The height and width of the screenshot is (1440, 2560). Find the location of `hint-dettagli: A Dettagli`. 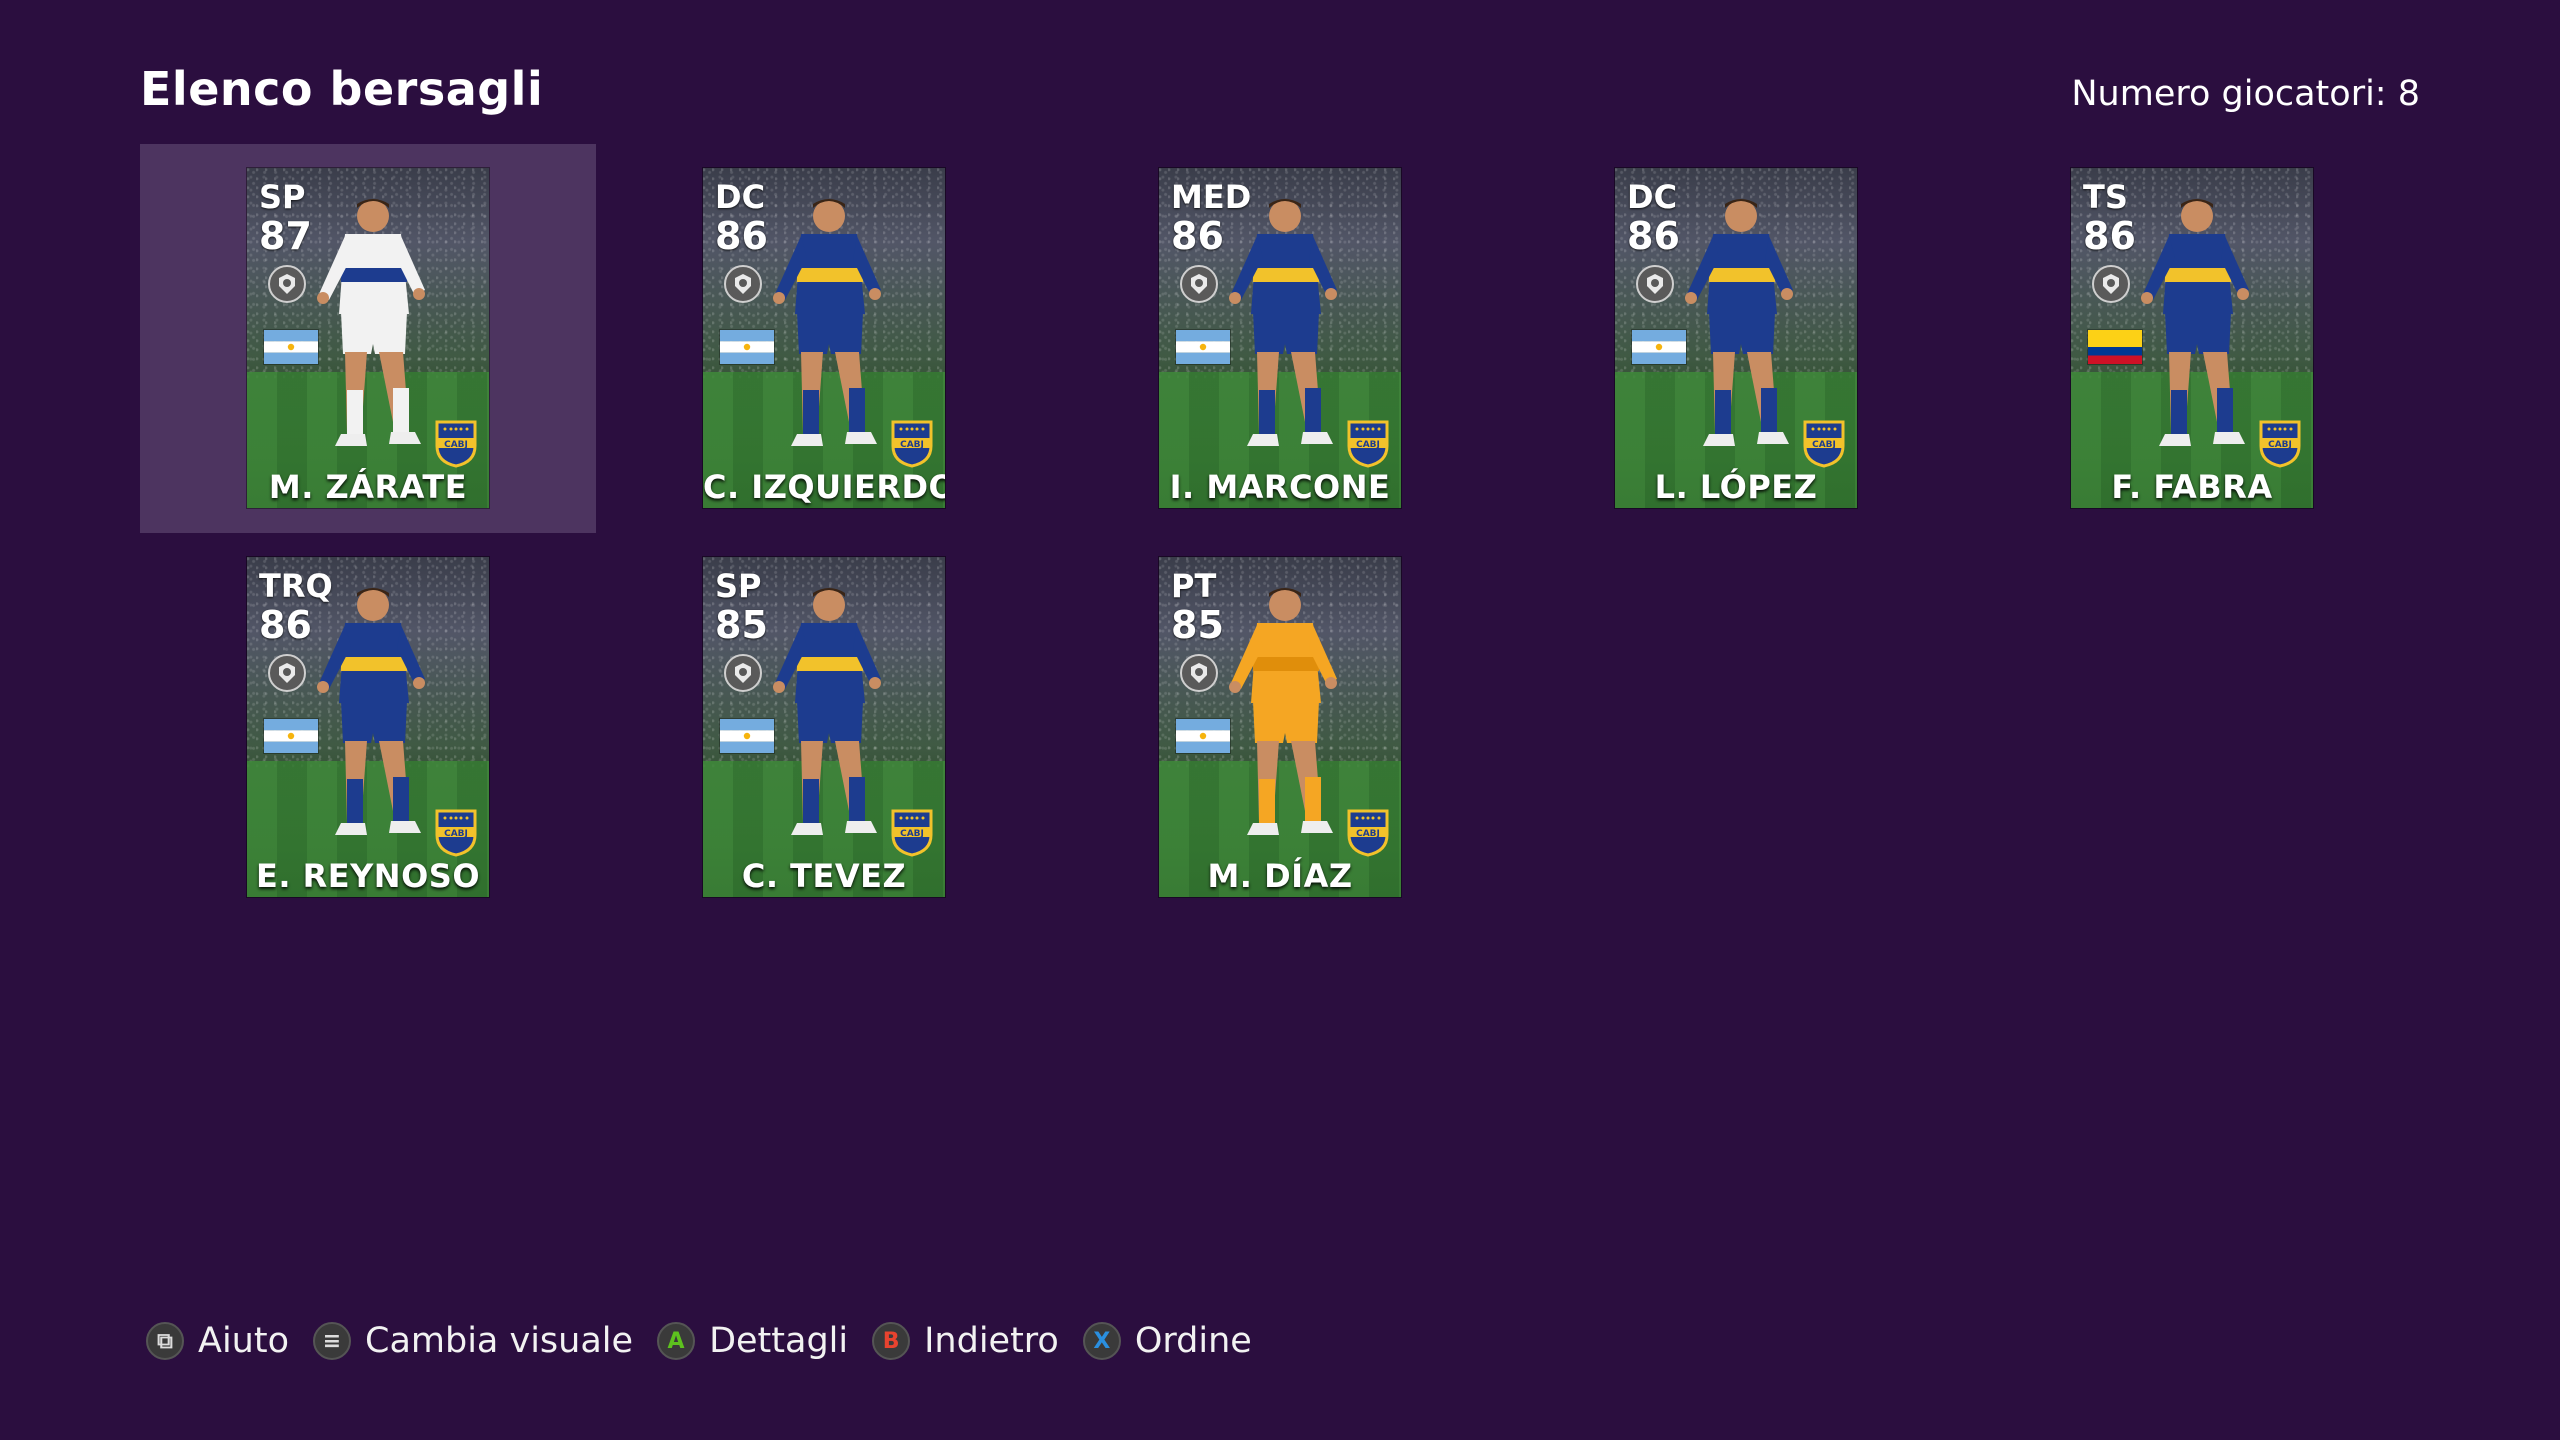

hint-dettagli: A Dettagli is located at coordinates (752, 1341).